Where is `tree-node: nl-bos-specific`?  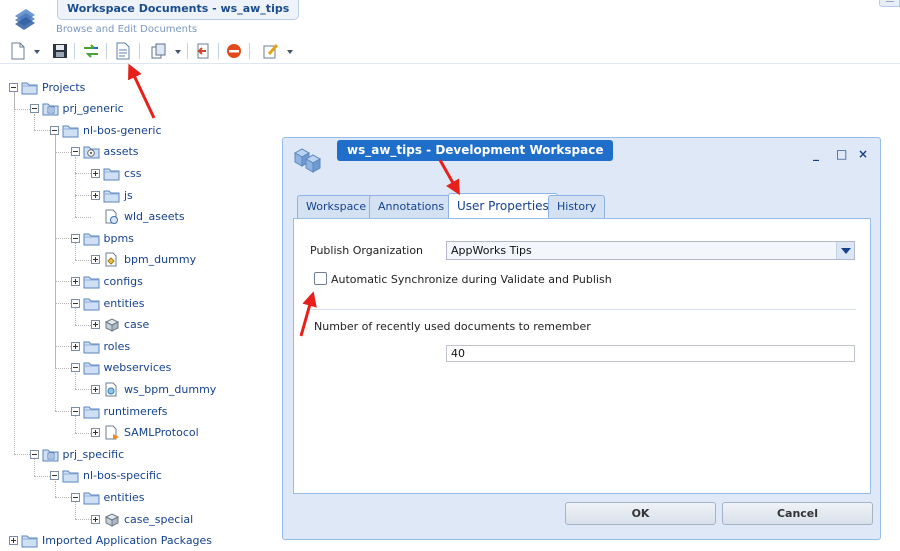 tree-node: nl-bos-specific is located at coordinates (106, 476).